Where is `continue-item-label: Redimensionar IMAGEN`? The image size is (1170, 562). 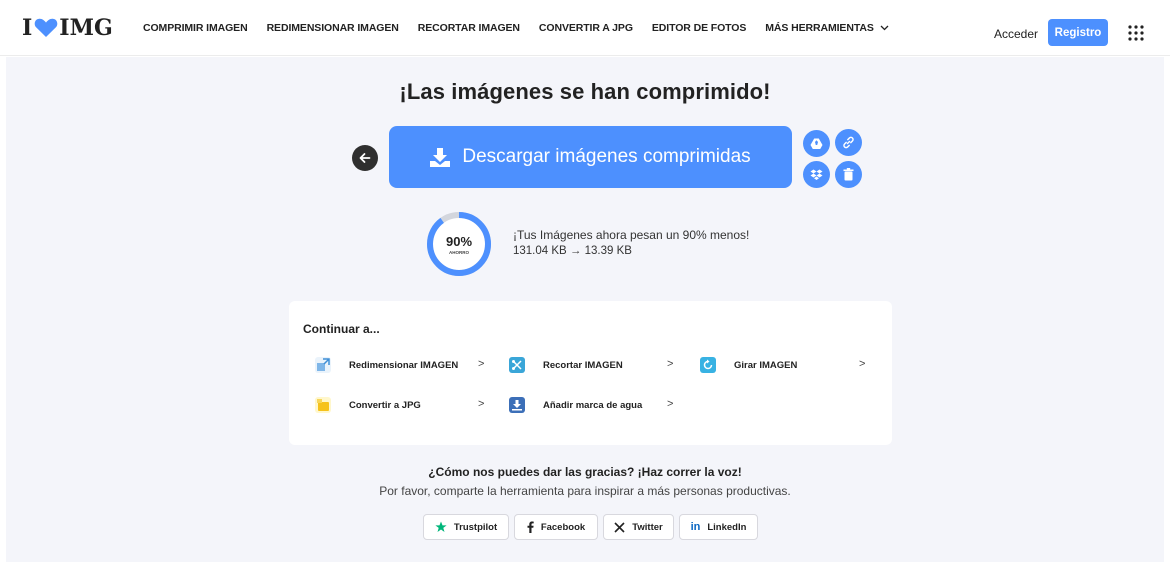
continue-item-label: Redimensionar IMAGEN is located at coordinates (404, 365).